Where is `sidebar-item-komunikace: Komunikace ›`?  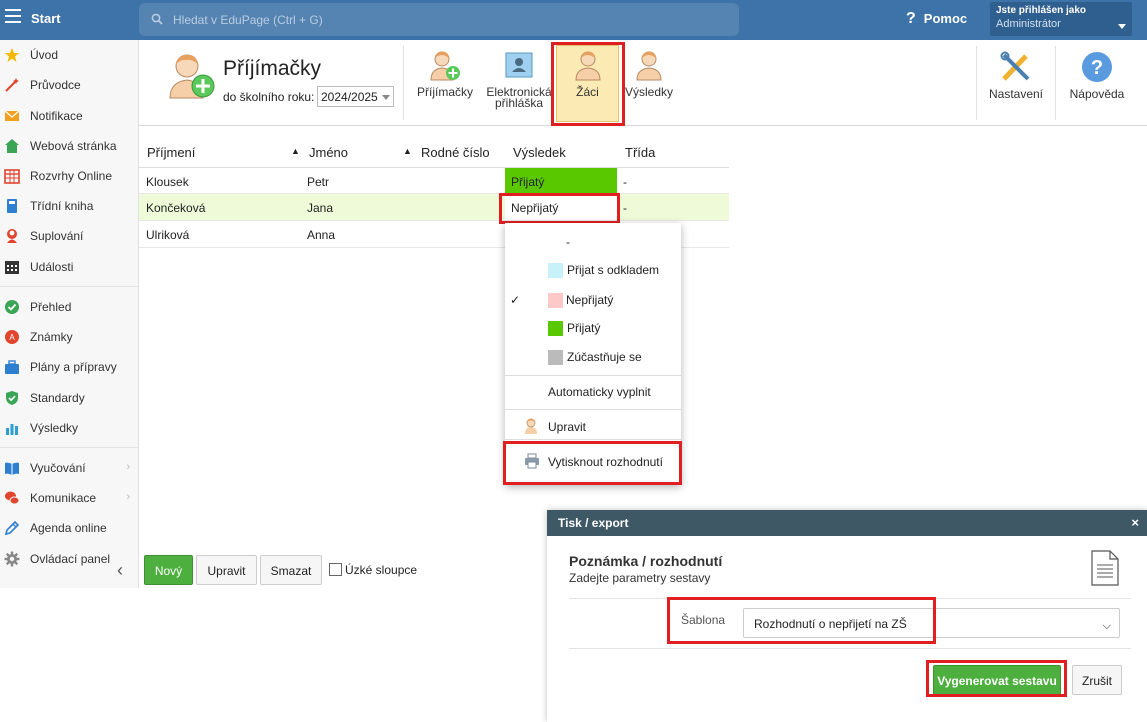
sidebar-item-komunikace: Komunikace › is located at coordinates (69, 498).